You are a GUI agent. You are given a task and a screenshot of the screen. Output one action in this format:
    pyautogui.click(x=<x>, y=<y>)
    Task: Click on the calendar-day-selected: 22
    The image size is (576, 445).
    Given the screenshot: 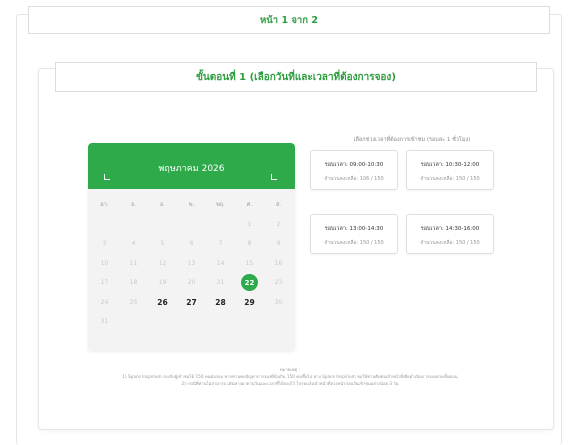 What is the action you would take?
    pyautogui.click(x=249, y=283)
    